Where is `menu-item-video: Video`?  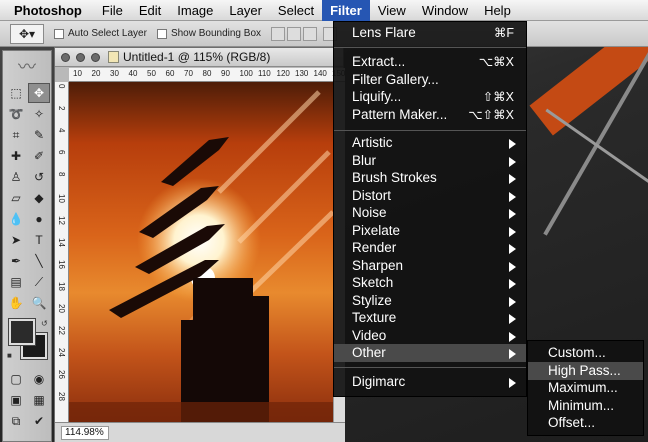
menu-item-video: Video is located at coordinates (430, 336).